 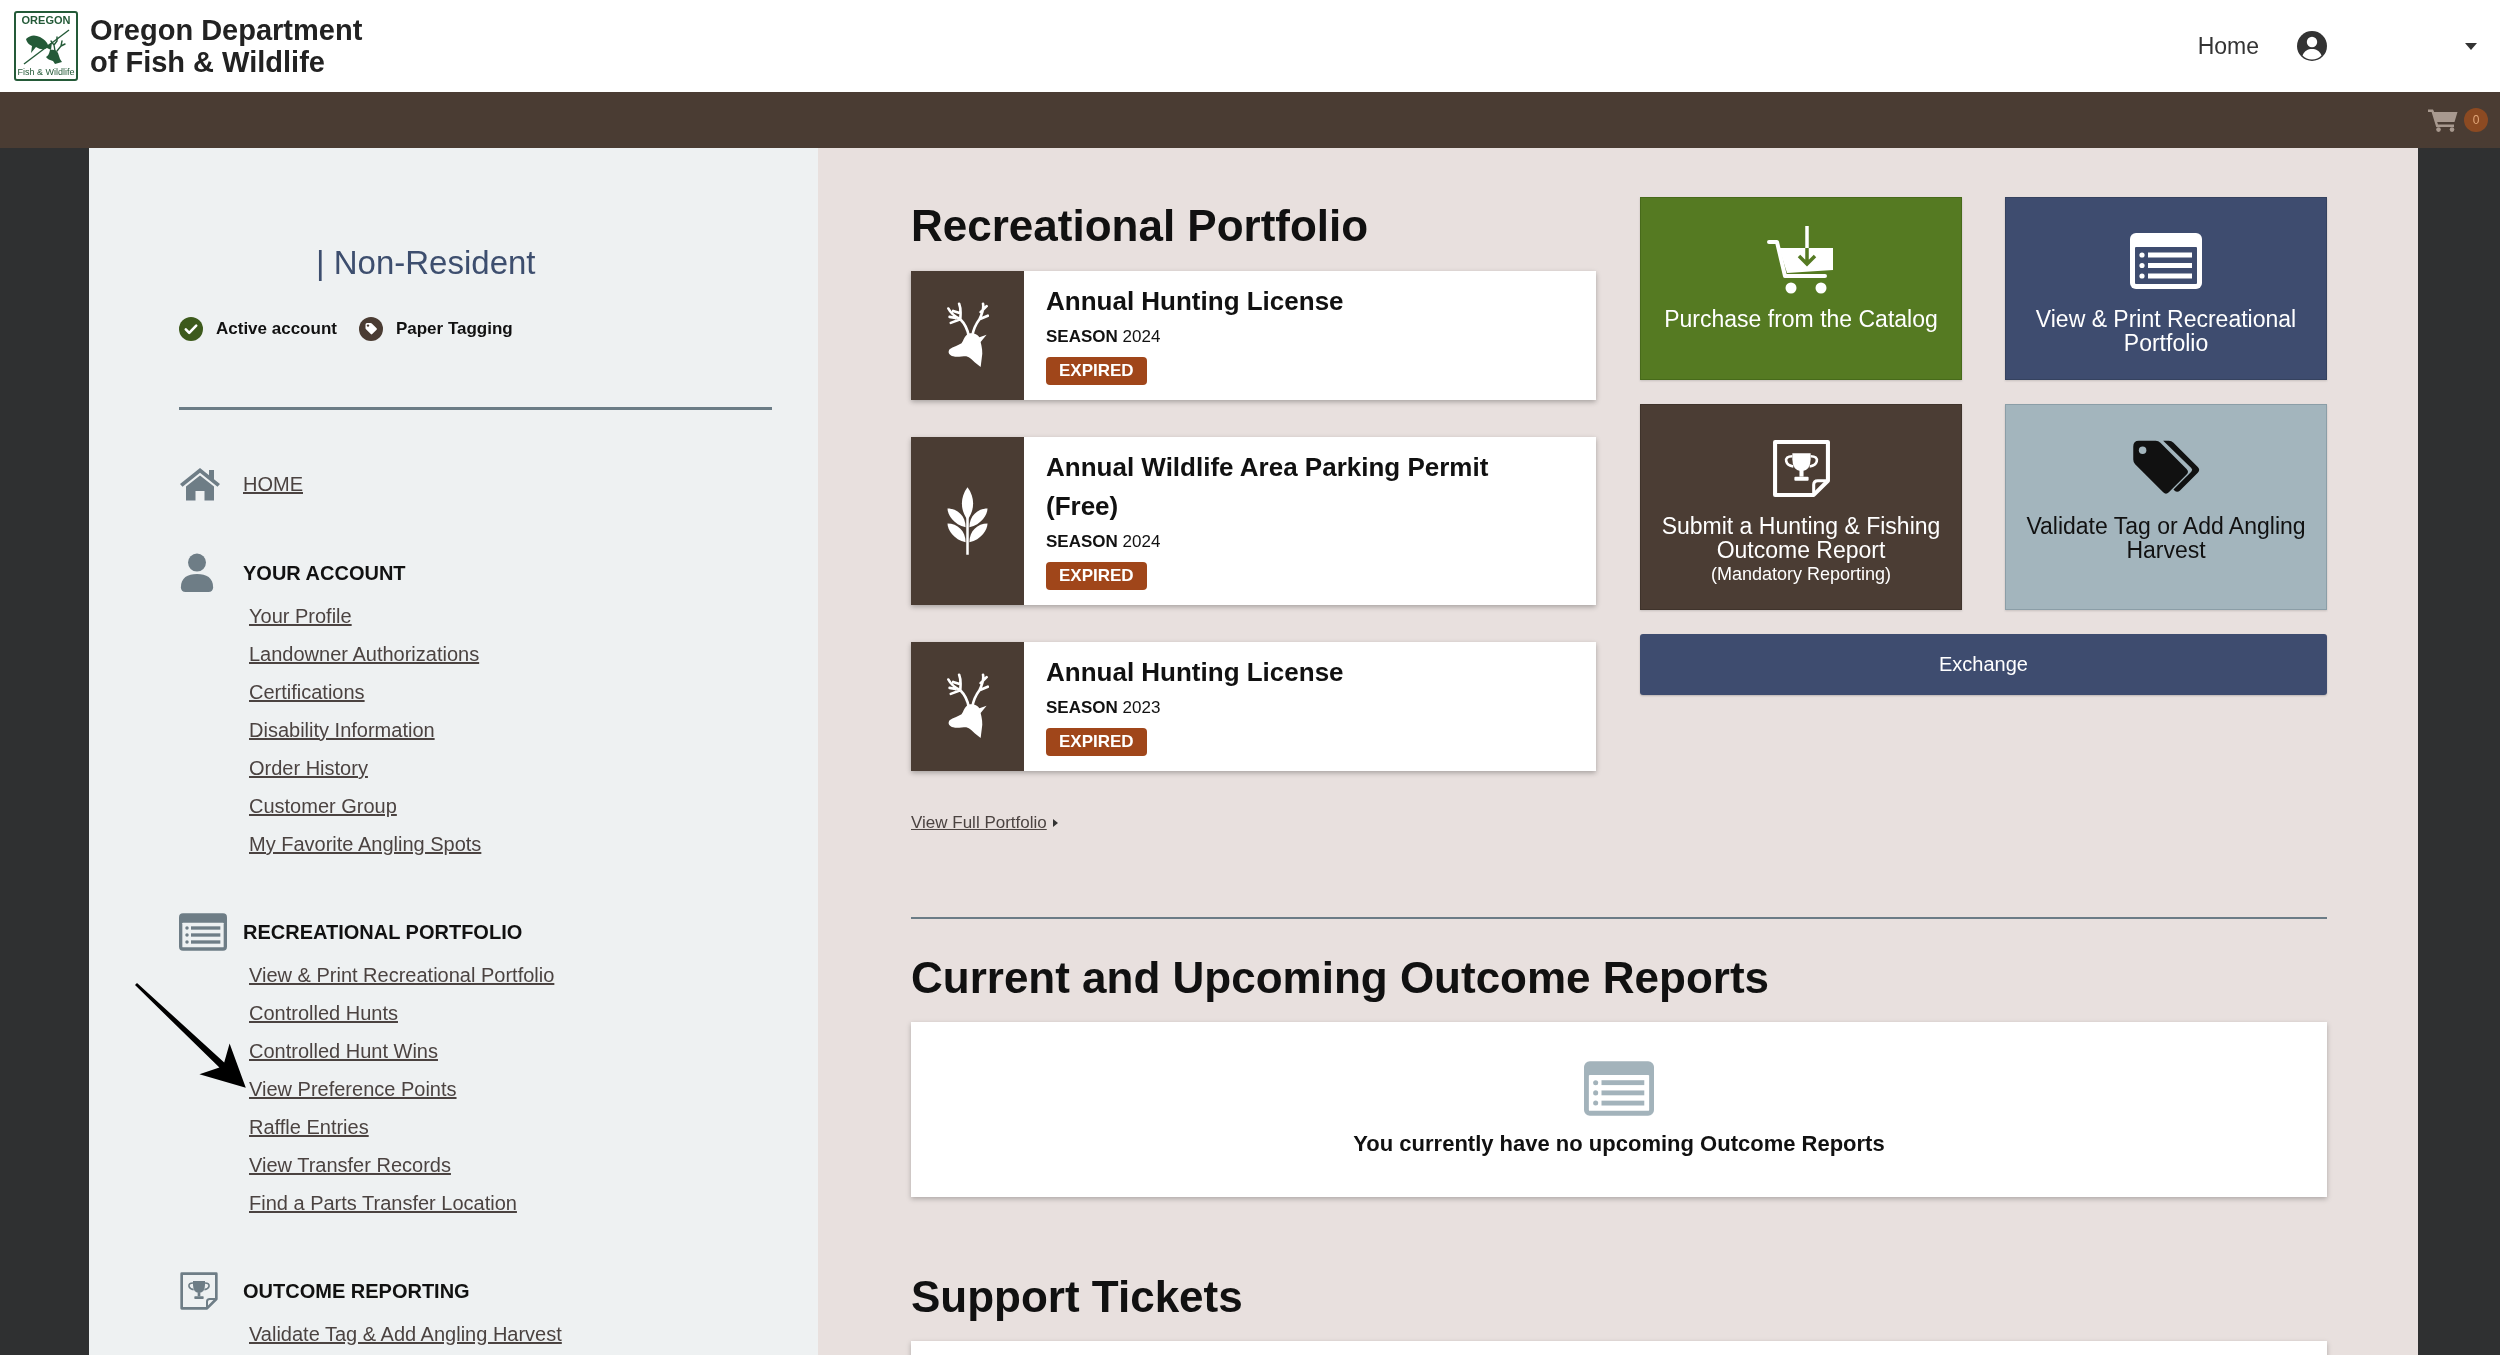 What do you see at coordinates (1619, 1144) in the screenshot?
I see `empty-message: You currently have no upcoming Outcome Reports` at bounding box center [1619, 1144].